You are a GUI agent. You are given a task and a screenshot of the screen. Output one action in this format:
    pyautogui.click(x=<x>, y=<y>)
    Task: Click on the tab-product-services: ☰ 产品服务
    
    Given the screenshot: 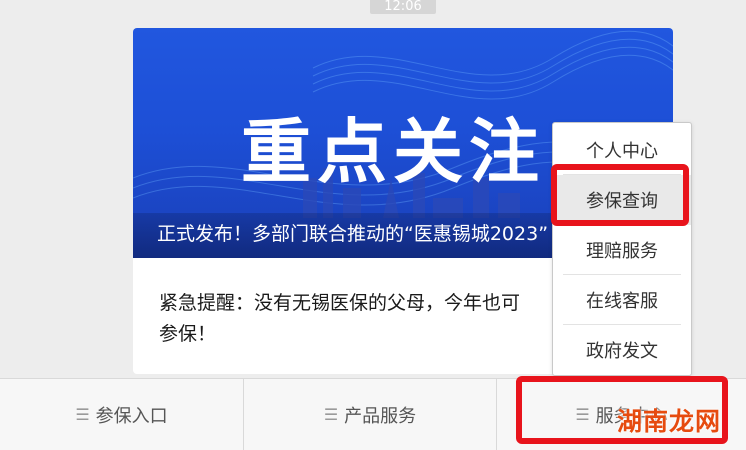 What is the action you would take?
    pyautogui.click(x=370, y=414)
    